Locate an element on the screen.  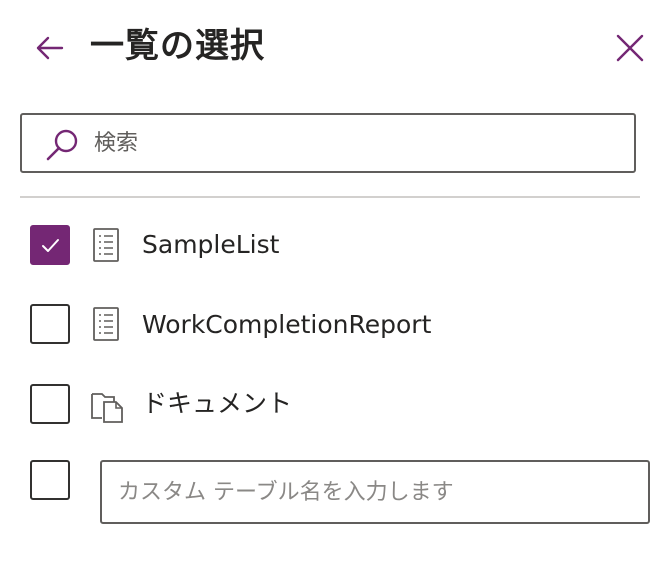
document-library-icon is located at coordinates (107, 408).